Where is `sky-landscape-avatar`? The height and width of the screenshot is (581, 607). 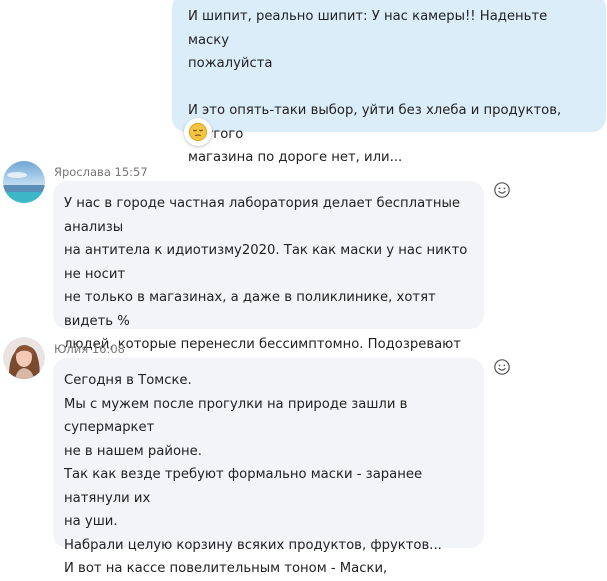 sky-landscape-avatar is located at coordinates (24, 182).